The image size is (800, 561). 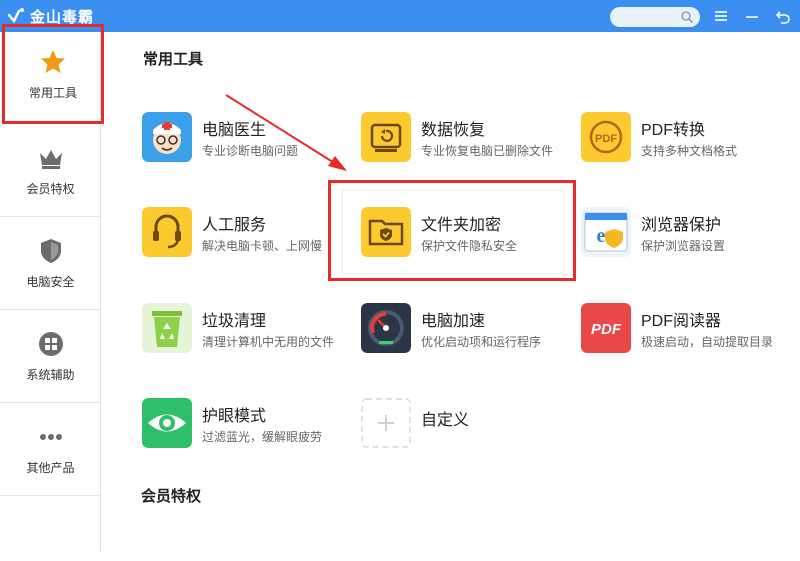 I want to click on recycle-bin-icon, so click(x=167, y=328).